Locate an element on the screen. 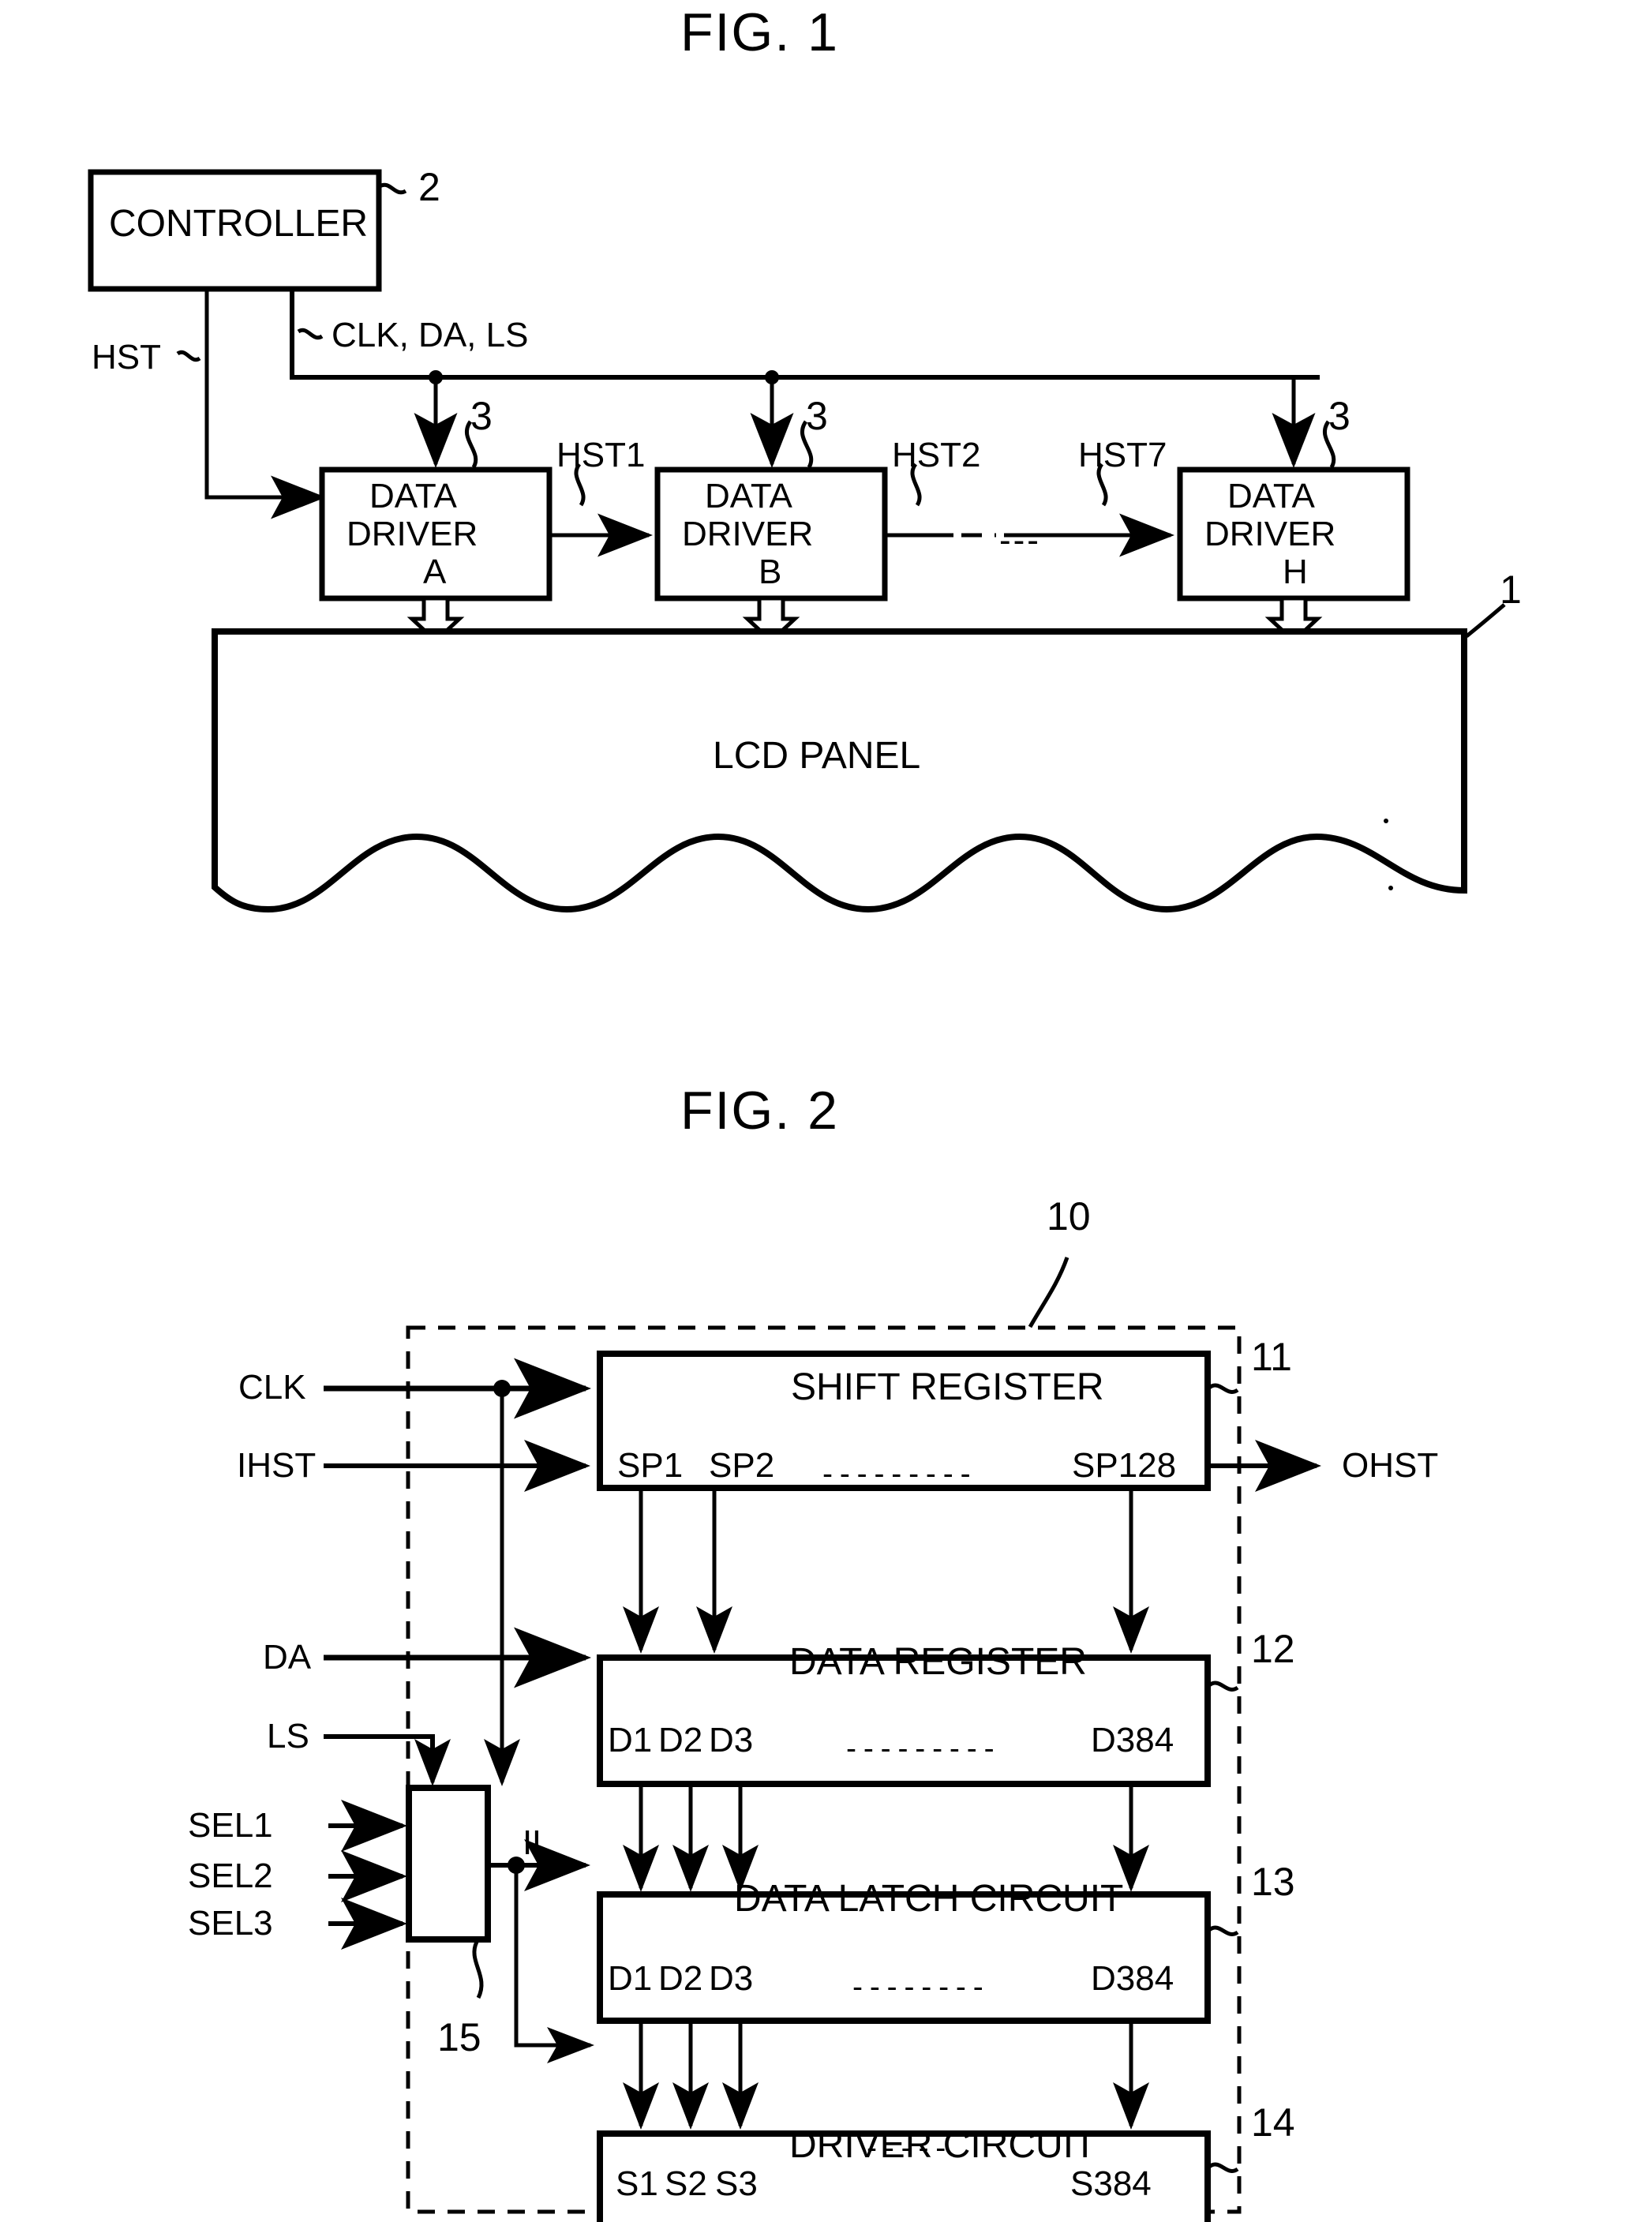 This screenshot has height=2222, width=1652. ref-1-label: 1 is located at coordinates (1511, 590).